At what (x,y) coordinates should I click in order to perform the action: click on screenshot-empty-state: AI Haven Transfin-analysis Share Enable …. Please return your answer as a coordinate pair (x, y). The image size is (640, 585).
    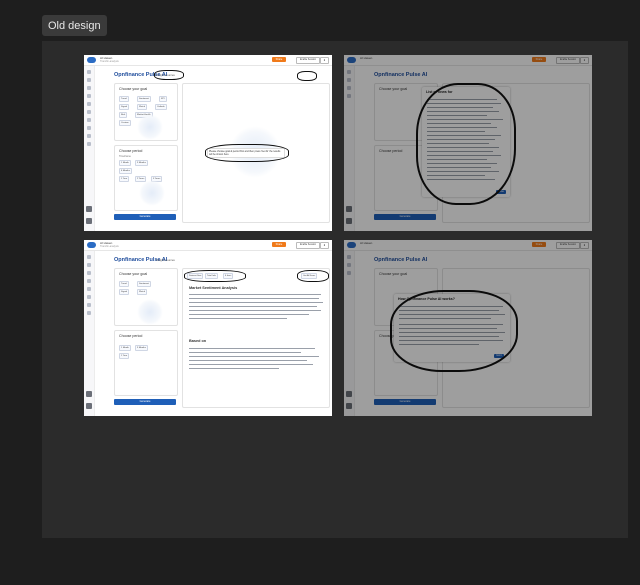
    Looking at the image, I should click on (208, 143).